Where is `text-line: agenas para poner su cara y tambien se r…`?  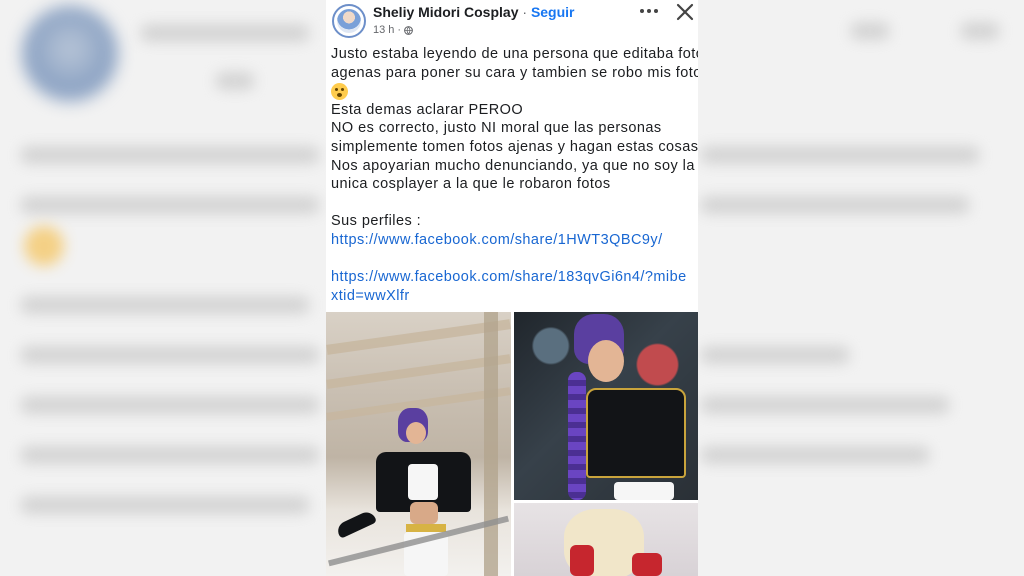
text-line: agenas para poner su cara y tambien se r… is located at coordinates (514, 72).